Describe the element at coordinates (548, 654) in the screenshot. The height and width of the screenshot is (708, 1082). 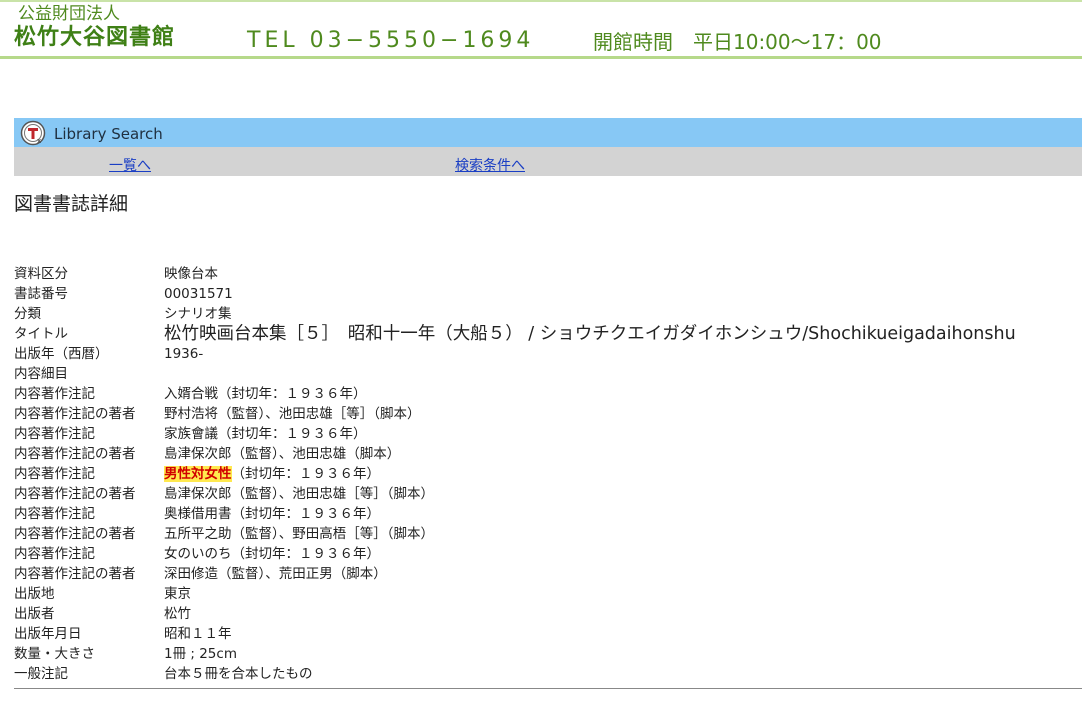
I see `detail-row: 数量・大きさ 1冊 ; 25cm` at that location.